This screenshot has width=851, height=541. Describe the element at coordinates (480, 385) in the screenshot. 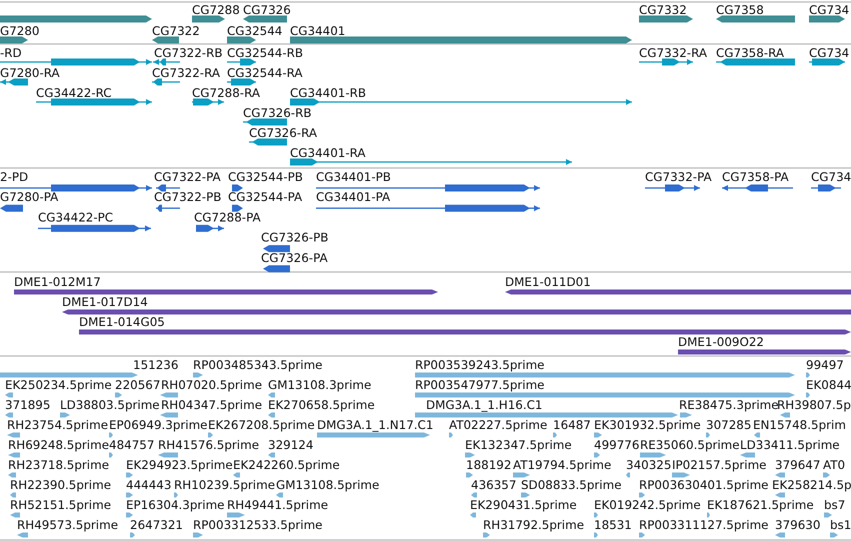

I see `feature-label: RP003547977.5prime` at that location.